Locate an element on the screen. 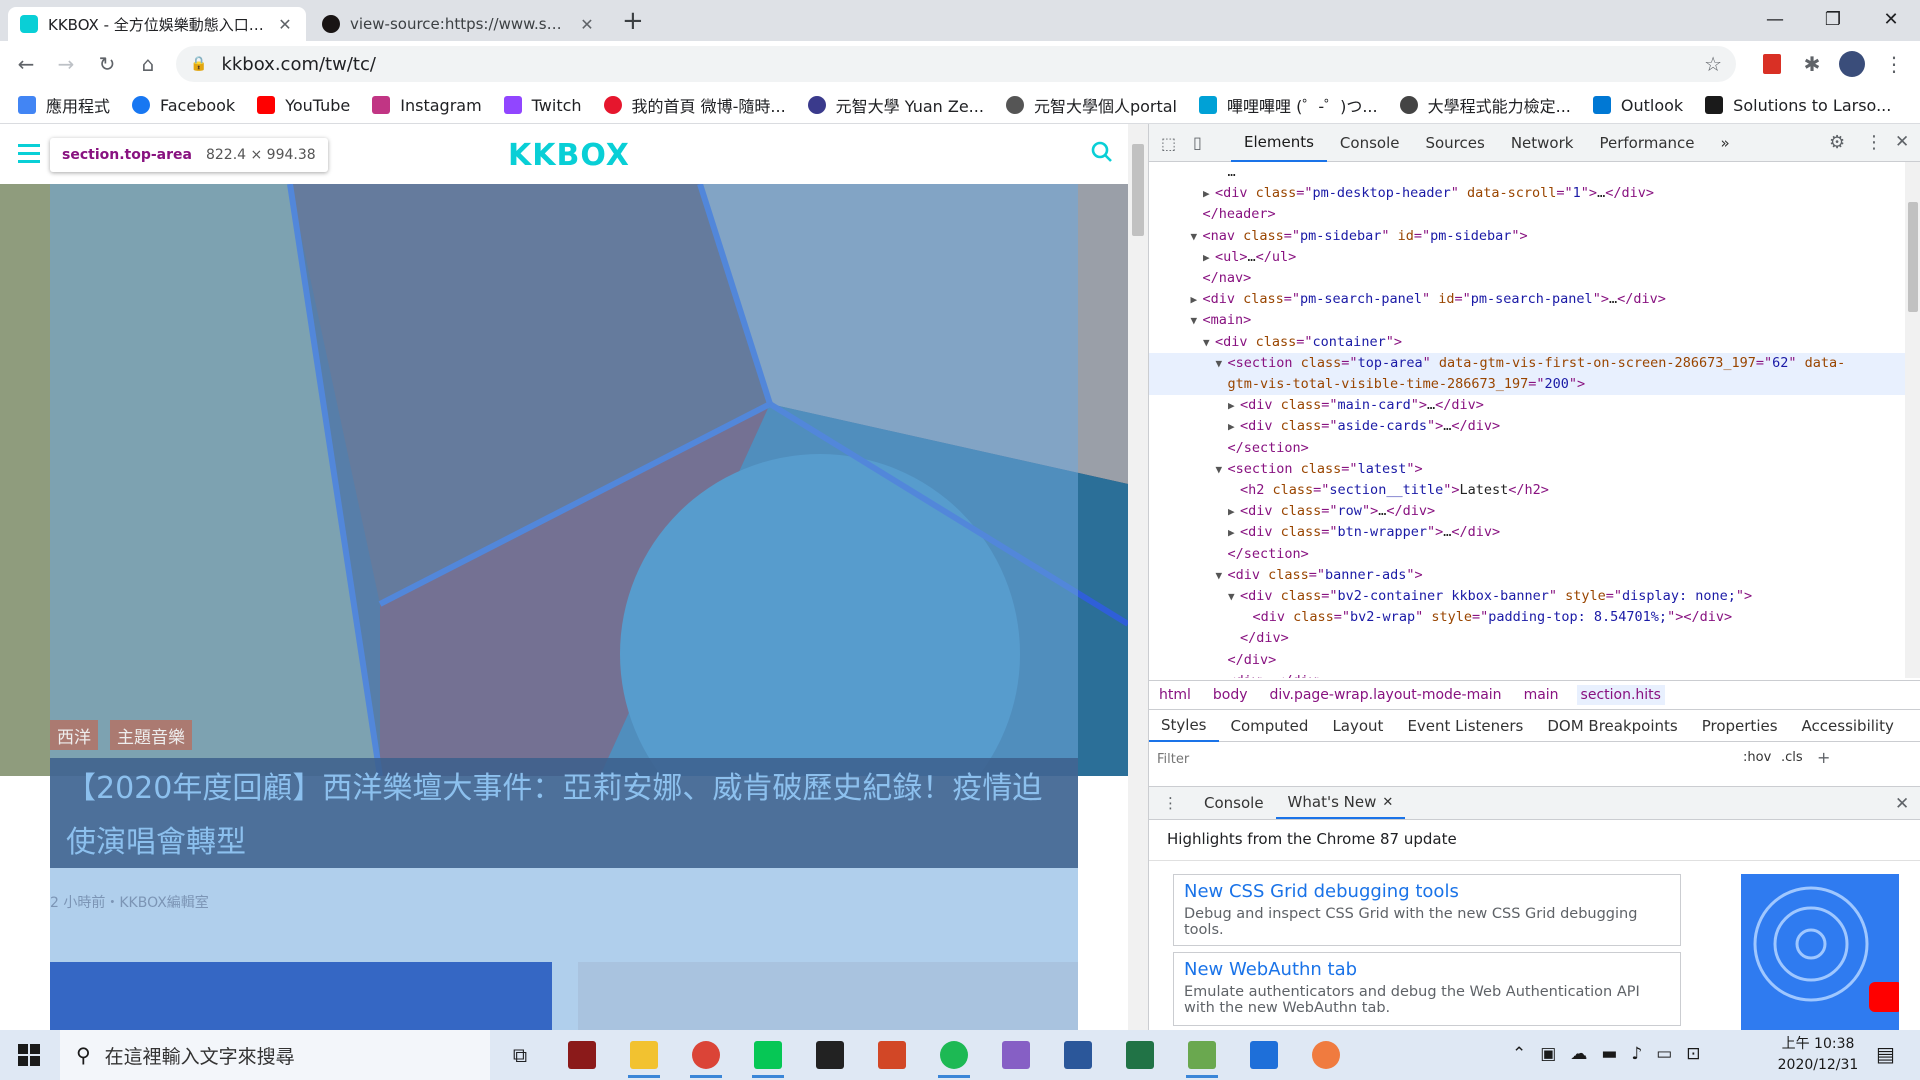 The width and height of the screenshot is (1920, 1080). dom-node-line: ▶<div>…</div> is located at coordinates (1527, 674).